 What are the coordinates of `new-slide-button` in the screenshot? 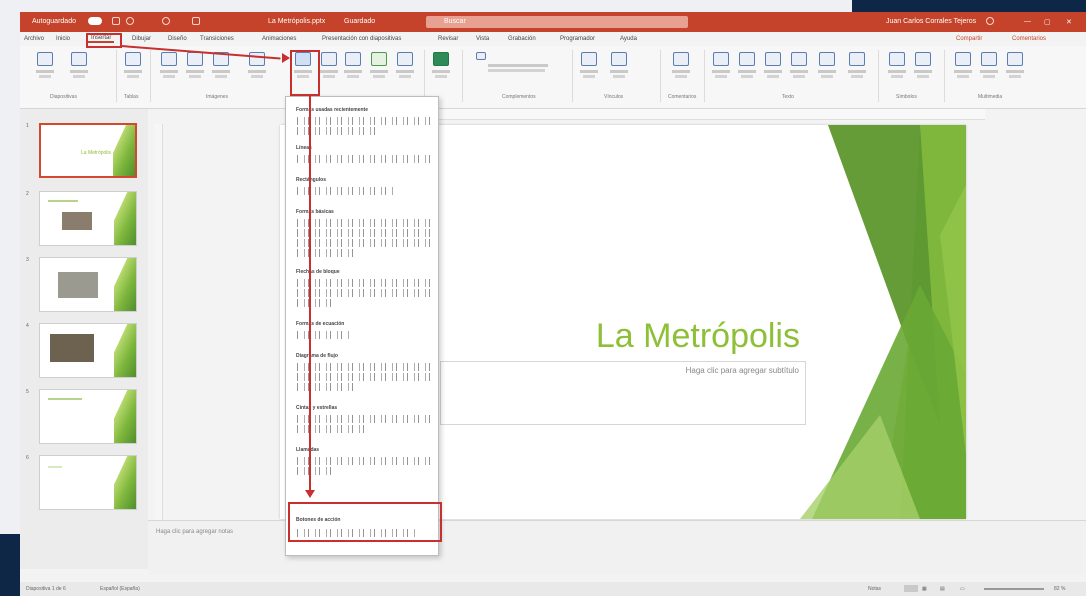 It's located at (45, 67).